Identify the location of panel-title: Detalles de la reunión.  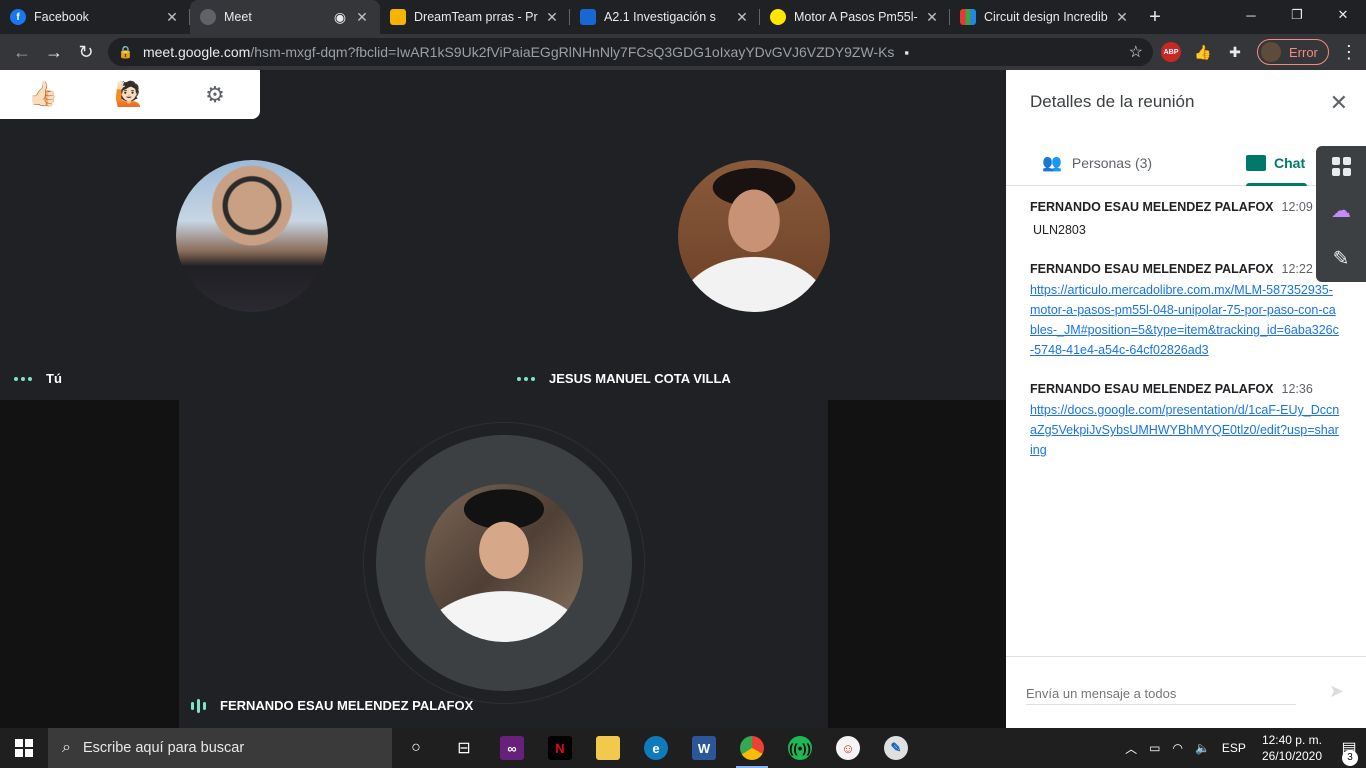
(1112, 101).